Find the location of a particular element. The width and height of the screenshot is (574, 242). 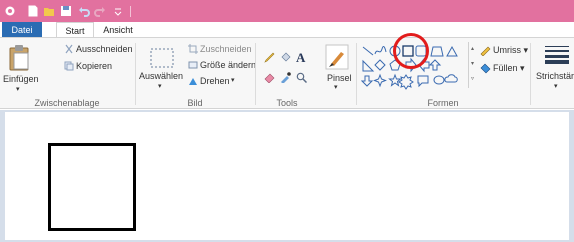

brush-button-label: Pinsel is located at coordinates (339, 78).